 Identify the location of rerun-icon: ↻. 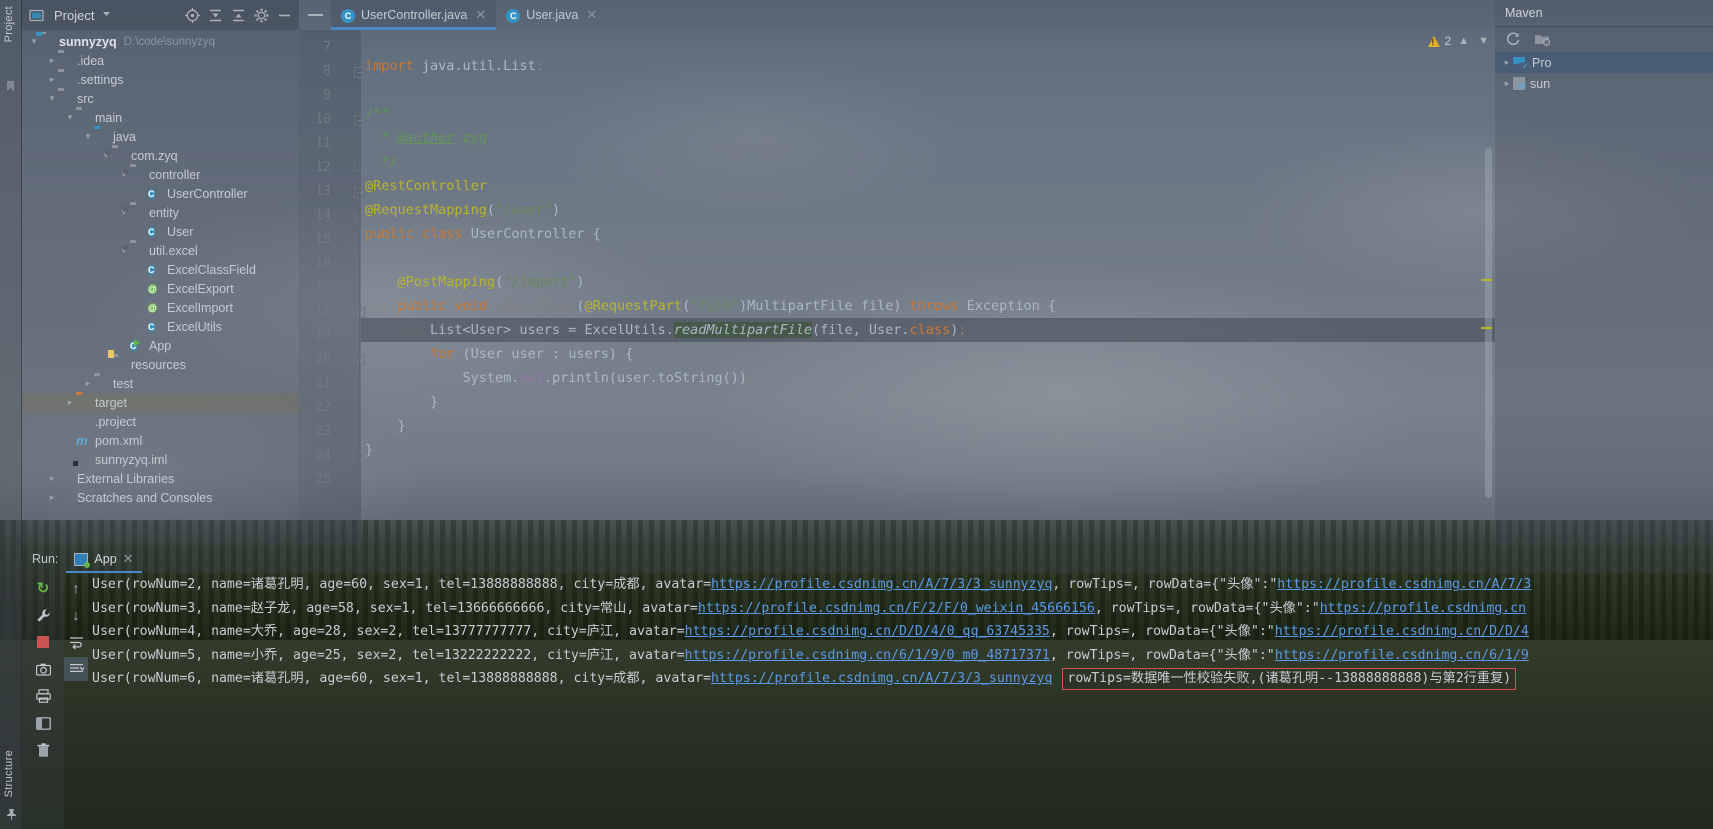
(43, 588).